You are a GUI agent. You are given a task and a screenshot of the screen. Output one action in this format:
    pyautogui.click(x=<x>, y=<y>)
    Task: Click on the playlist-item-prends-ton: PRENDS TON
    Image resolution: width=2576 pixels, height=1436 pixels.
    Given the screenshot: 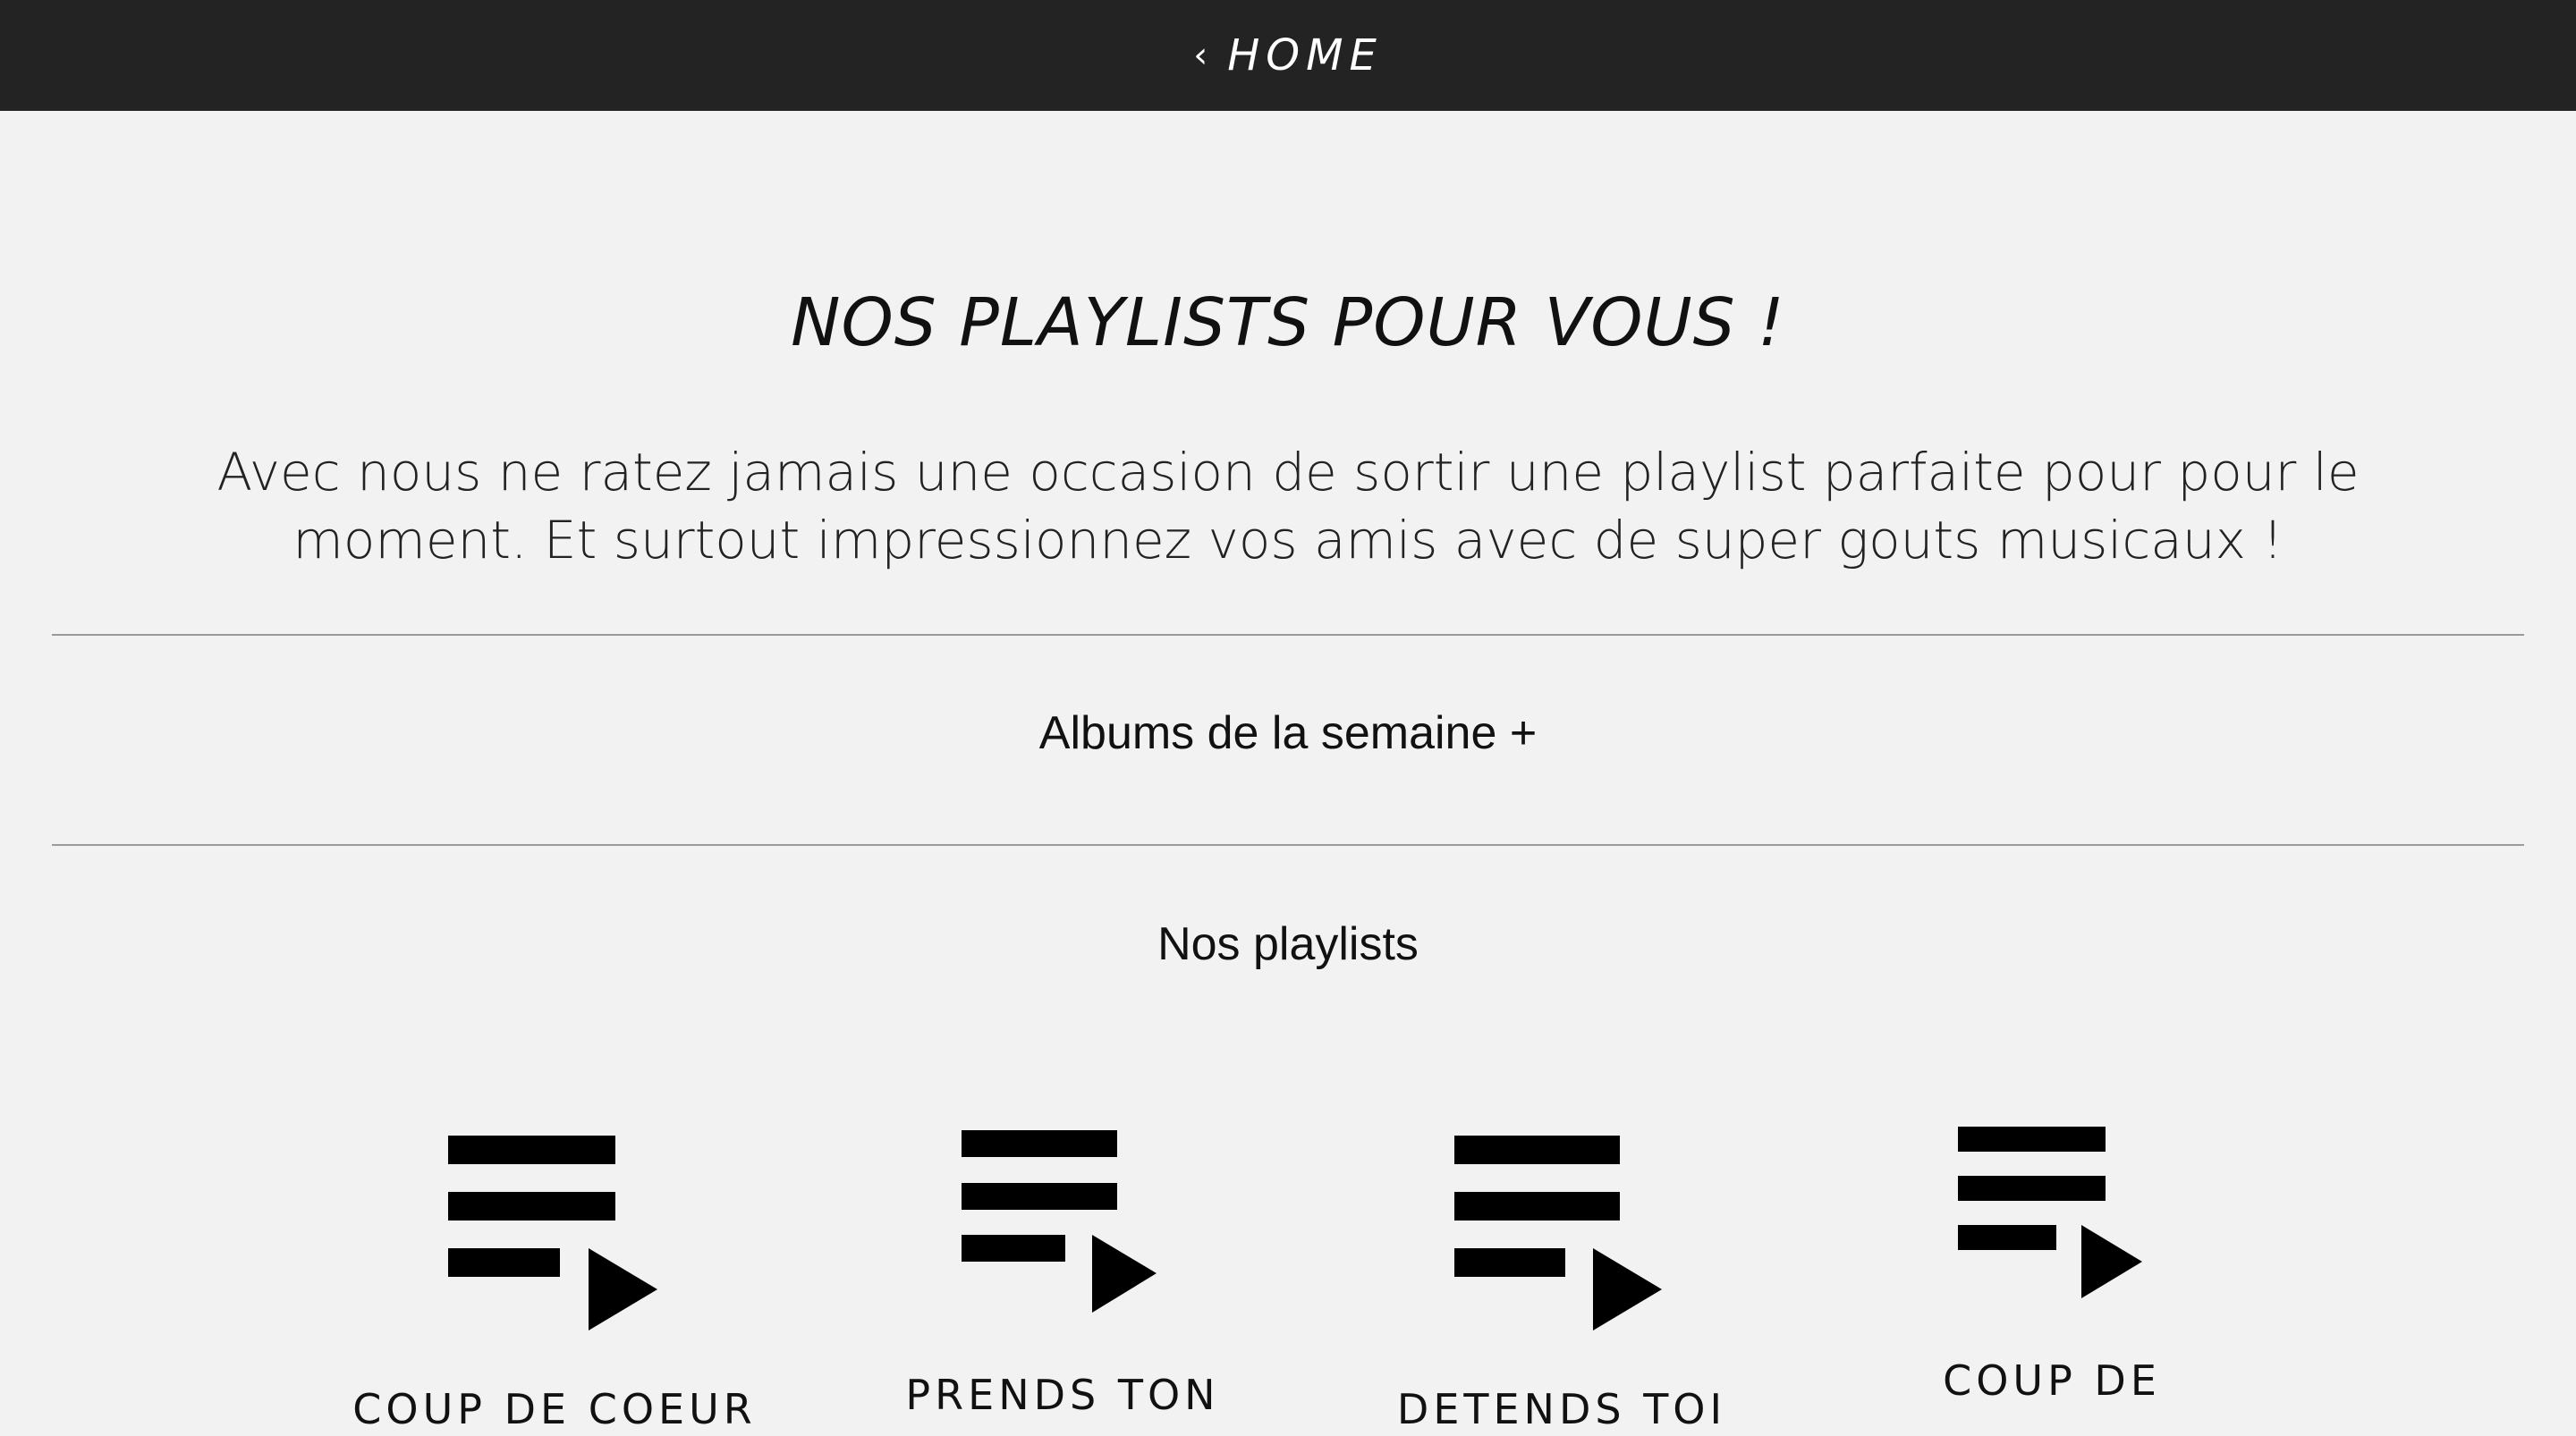 What is the action you would take?
    pyautogui.click(x=1062, y=1268)
    